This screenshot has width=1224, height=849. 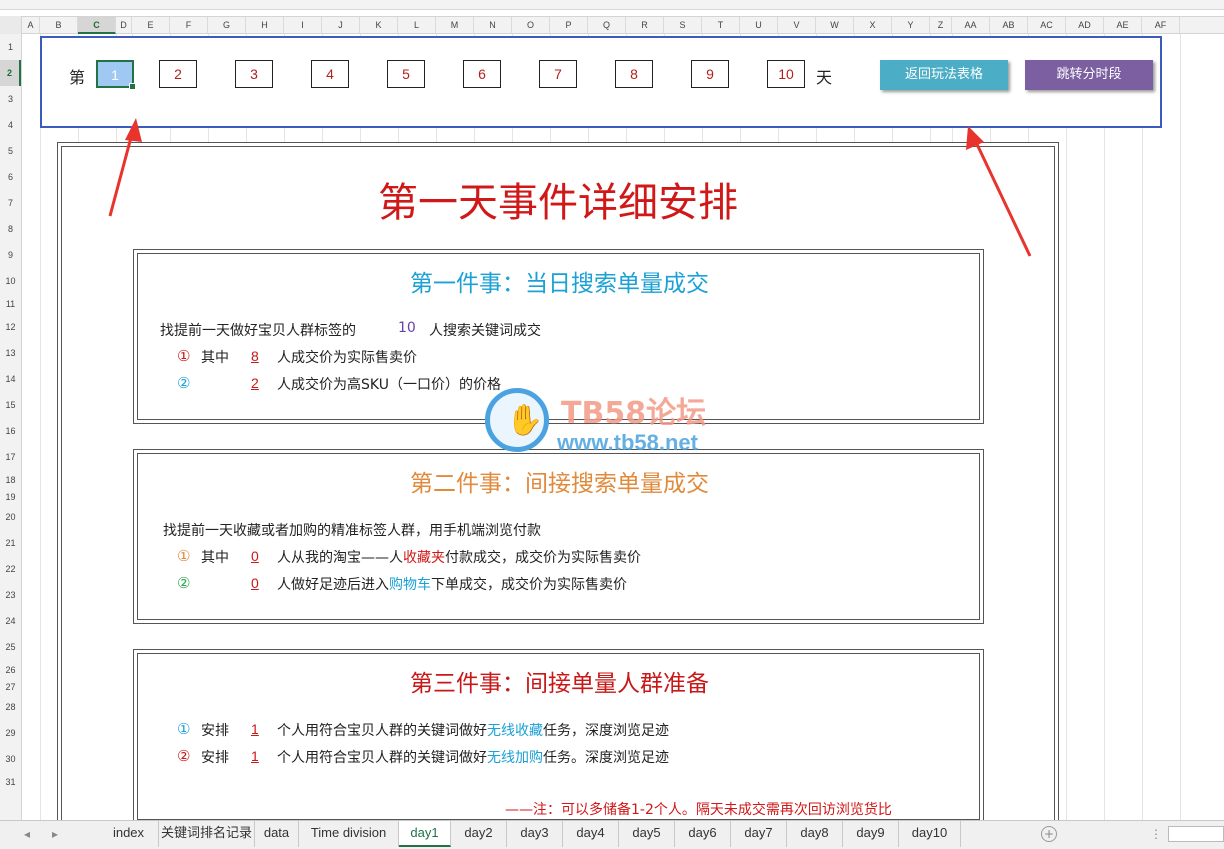 I want to click on section-2-item-1-count: 0, so click(x=255, y=556).